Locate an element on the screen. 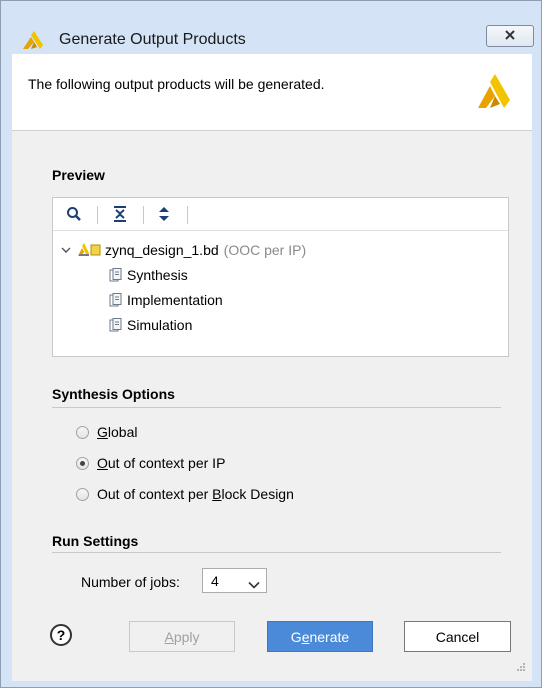  tree-item-label: Synthesis is located at coordinates (157, 275).